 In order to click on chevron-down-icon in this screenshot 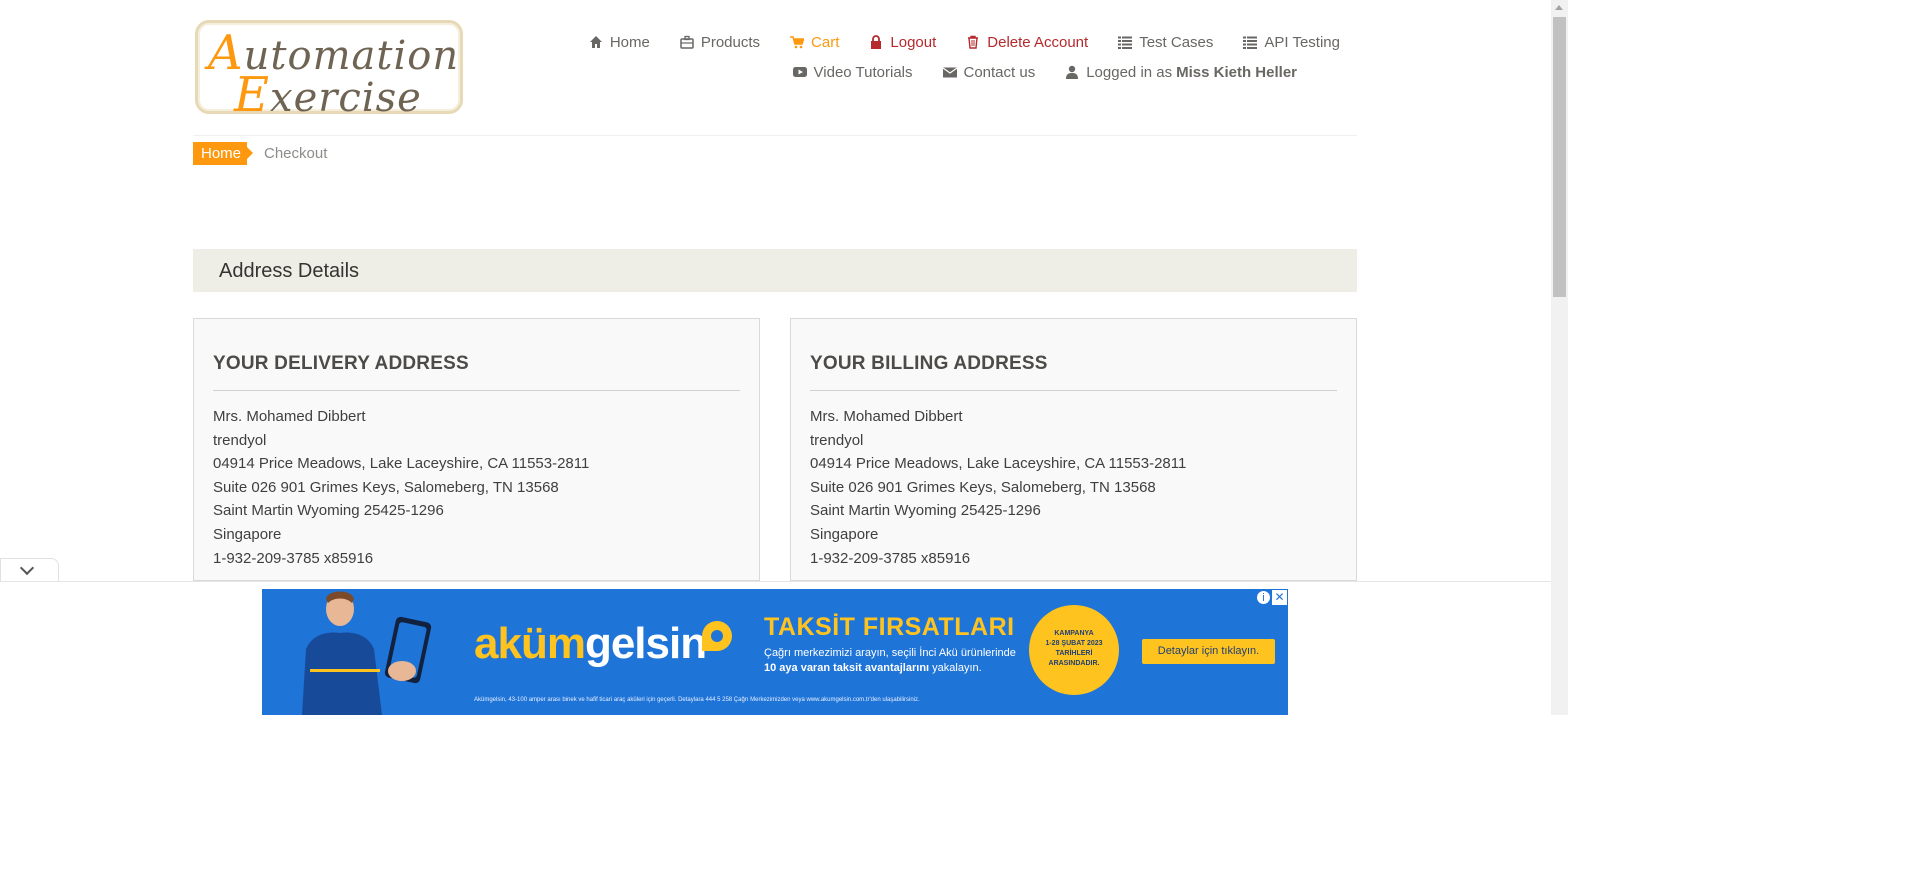, I will do `click(27, 568)`.